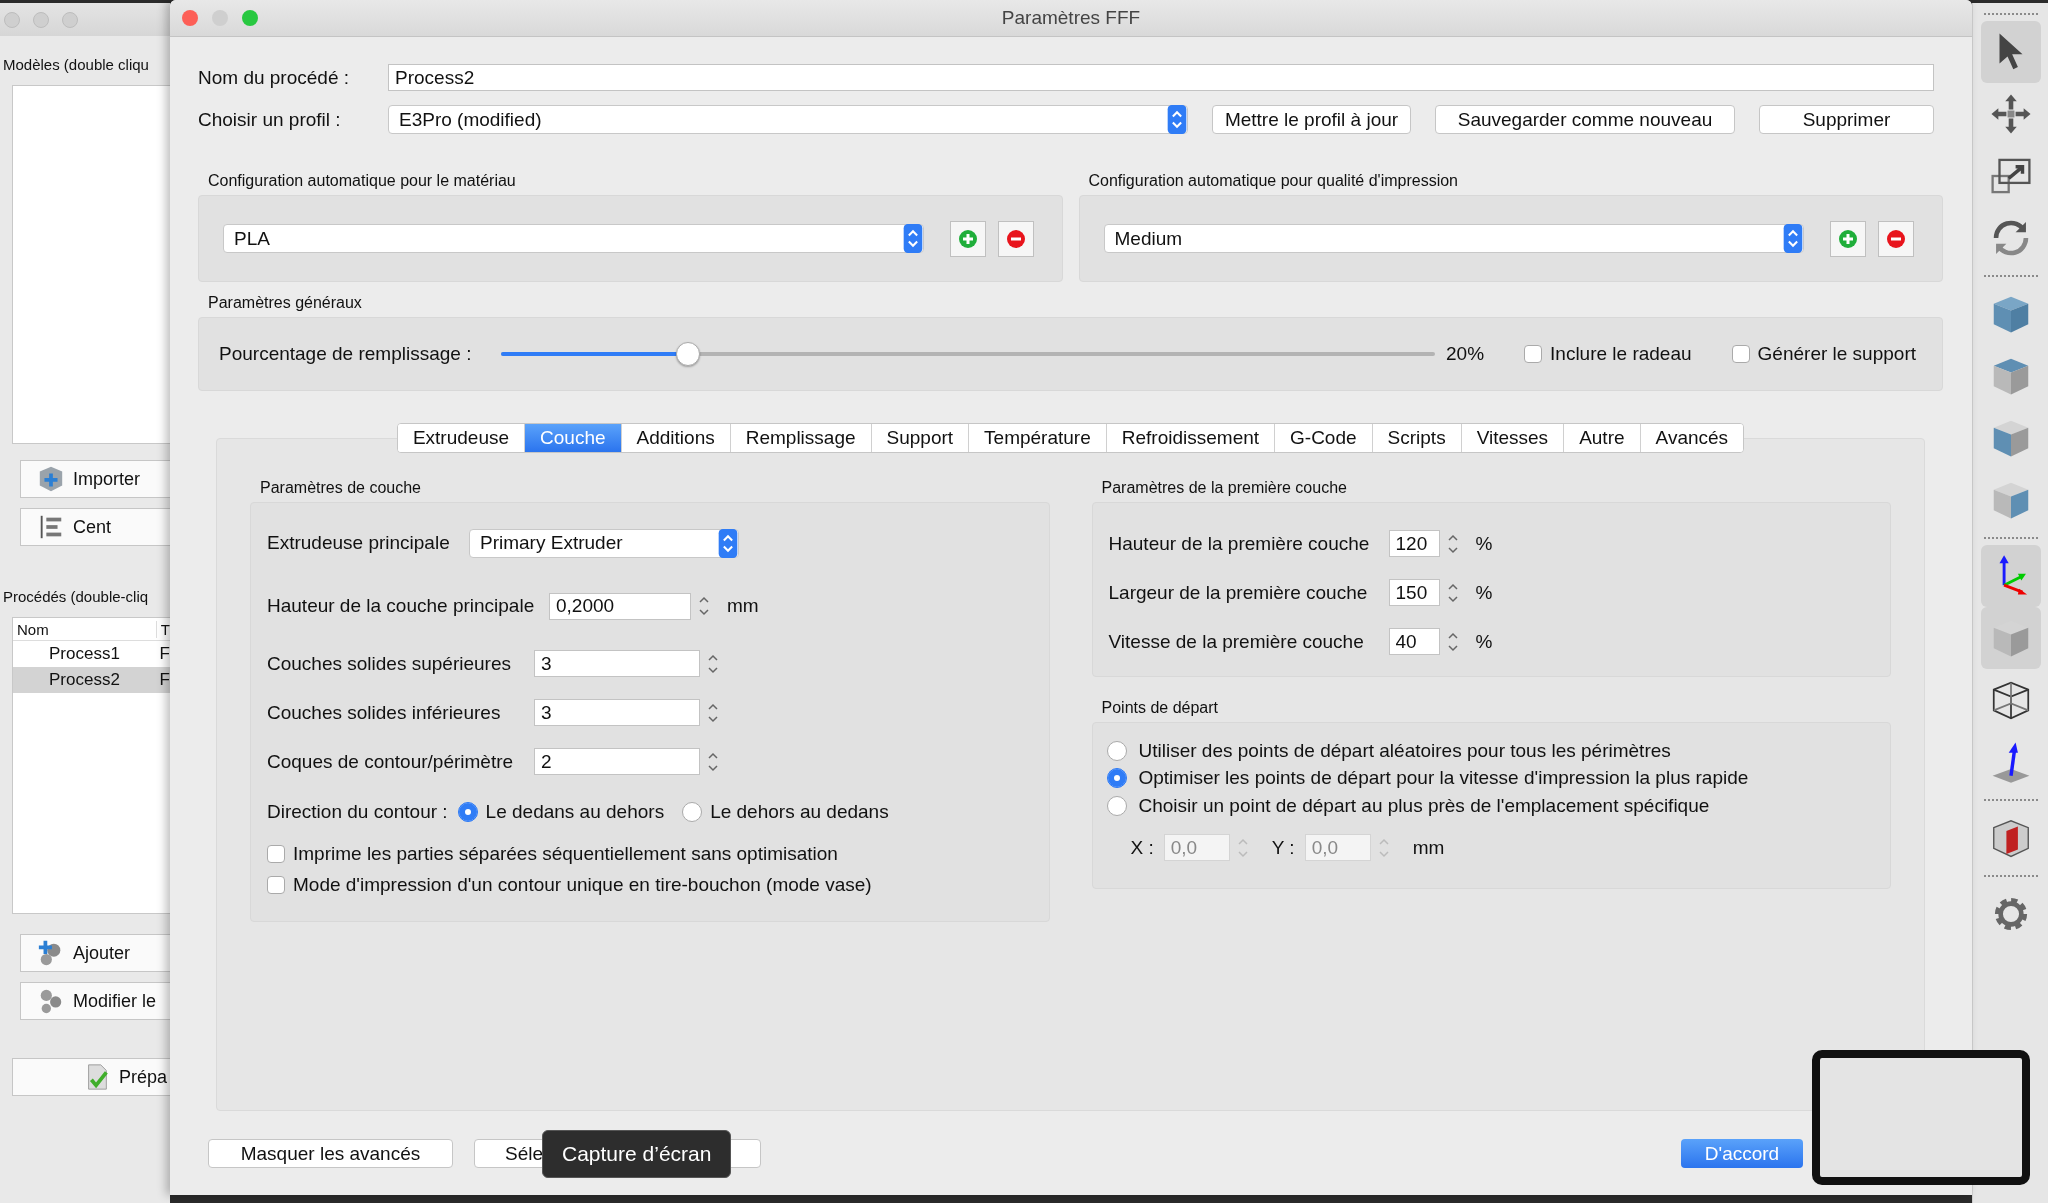 This screenshot has height=1203, width=2048. I want to click on field-label: Coques de contour/périmètre, so click(391, 761).